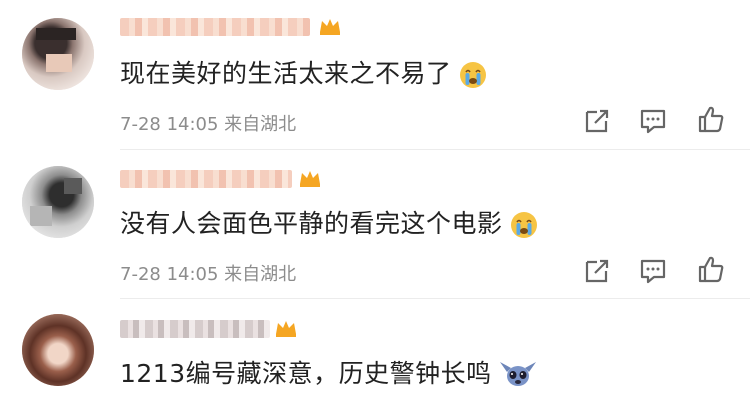 This screenshot has height=418, width=750. I want to click on comment-text: 没有人会面色平静的看完这个电影, so click(329, 222).